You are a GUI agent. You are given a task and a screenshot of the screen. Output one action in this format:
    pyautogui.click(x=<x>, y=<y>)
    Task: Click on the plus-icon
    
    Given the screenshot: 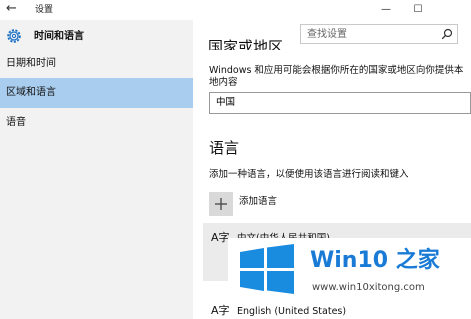 What is the action you would take?
    pyautogui.click(x=221, y=204)
    